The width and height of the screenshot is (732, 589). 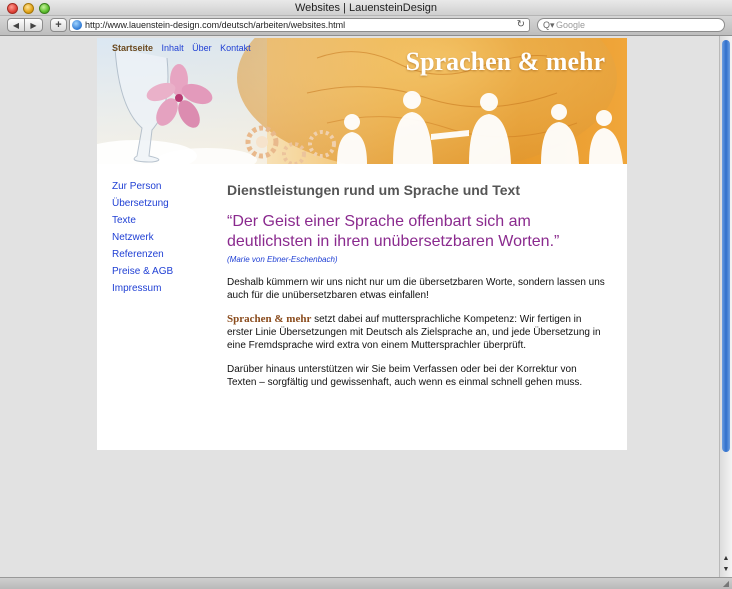 I want to click on search-placeholder: Google, so click(x=570, y=25).